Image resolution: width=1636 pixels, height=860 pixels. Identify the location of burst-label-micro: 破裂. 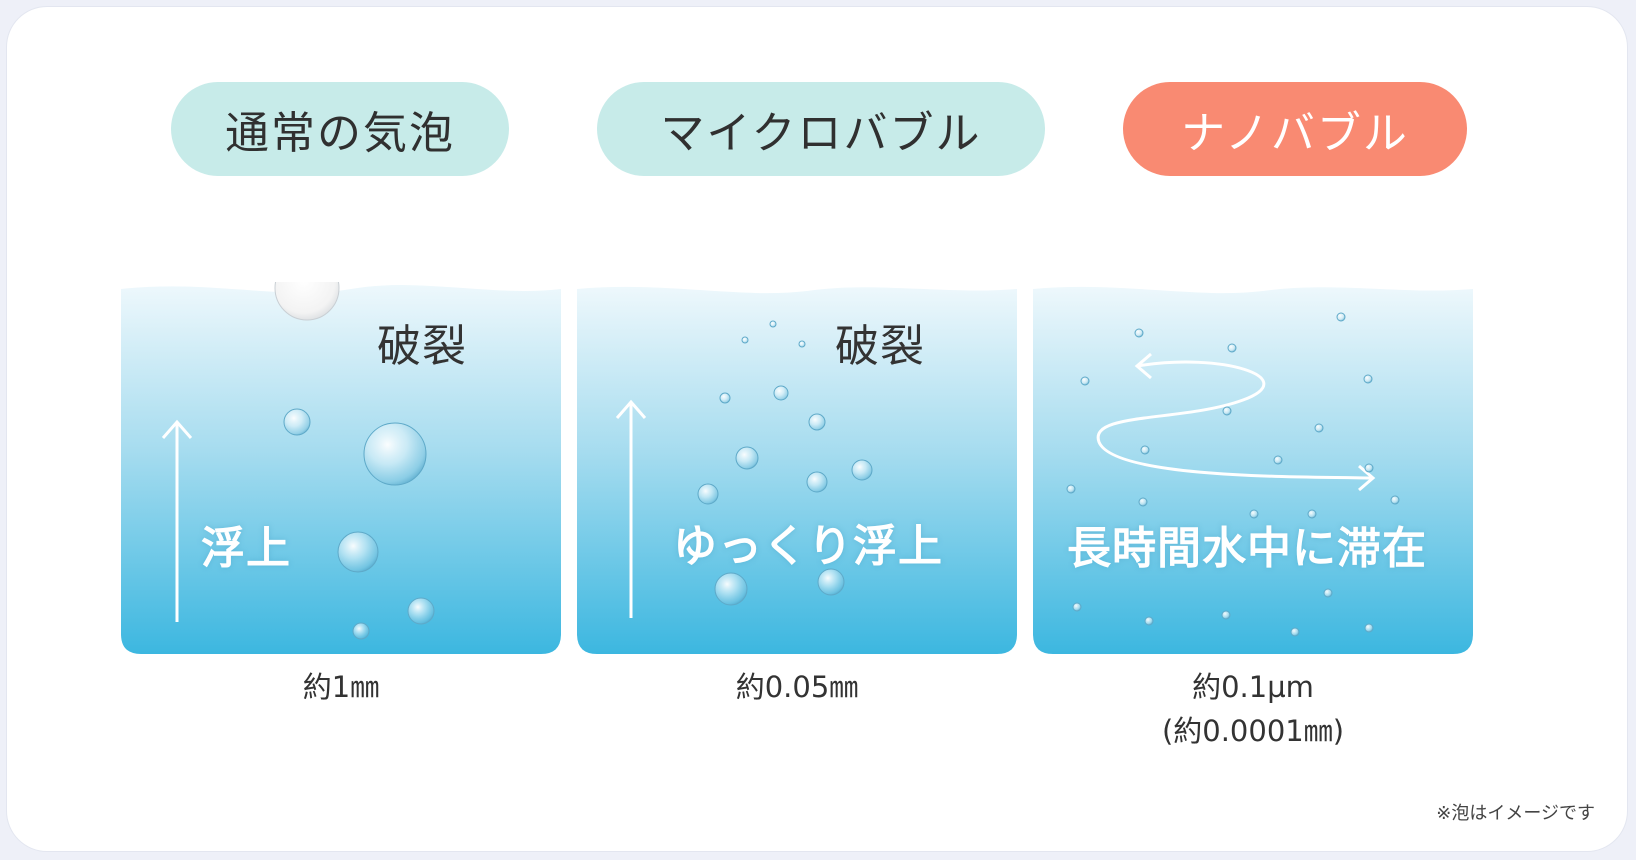
(880, 346).